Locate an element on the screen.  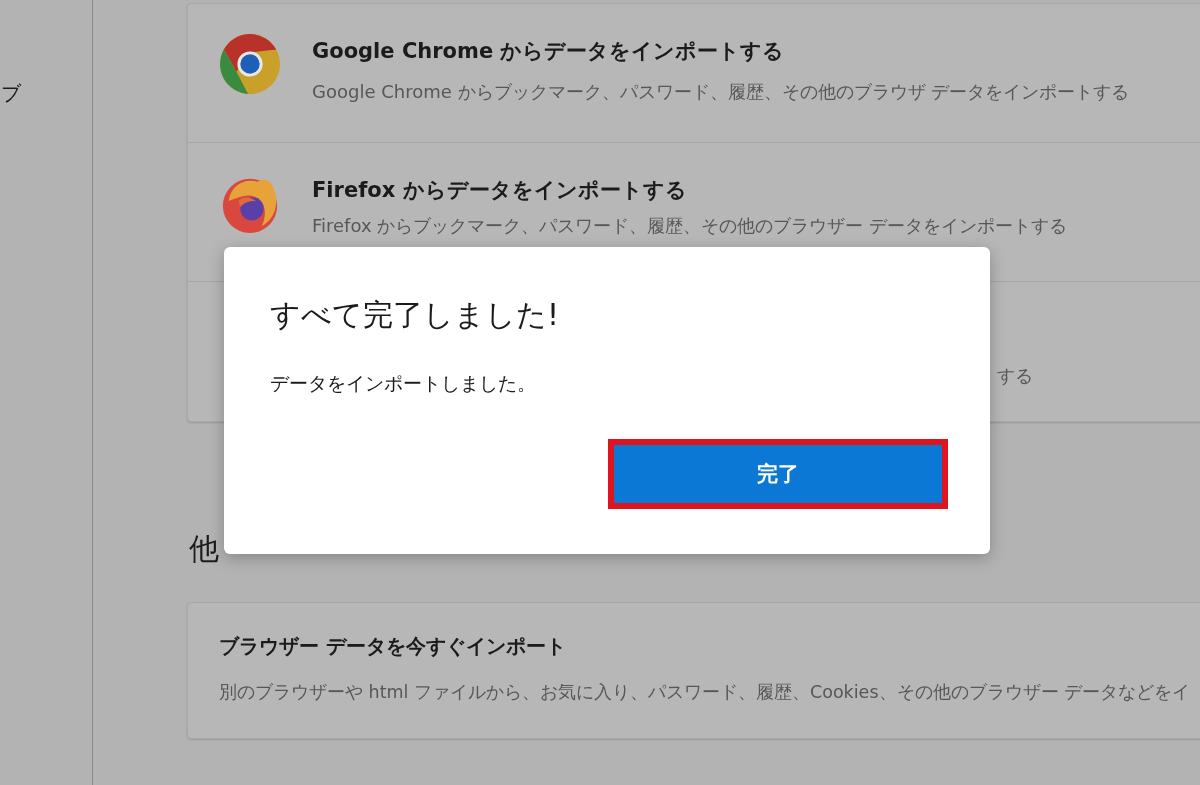
import-now-description: 別のブラウザーや html ファイルから、お気に入り、パスワード、履歴、Cookies、その他のブラウザー データなどをイ is located at coordinates (705, 692).